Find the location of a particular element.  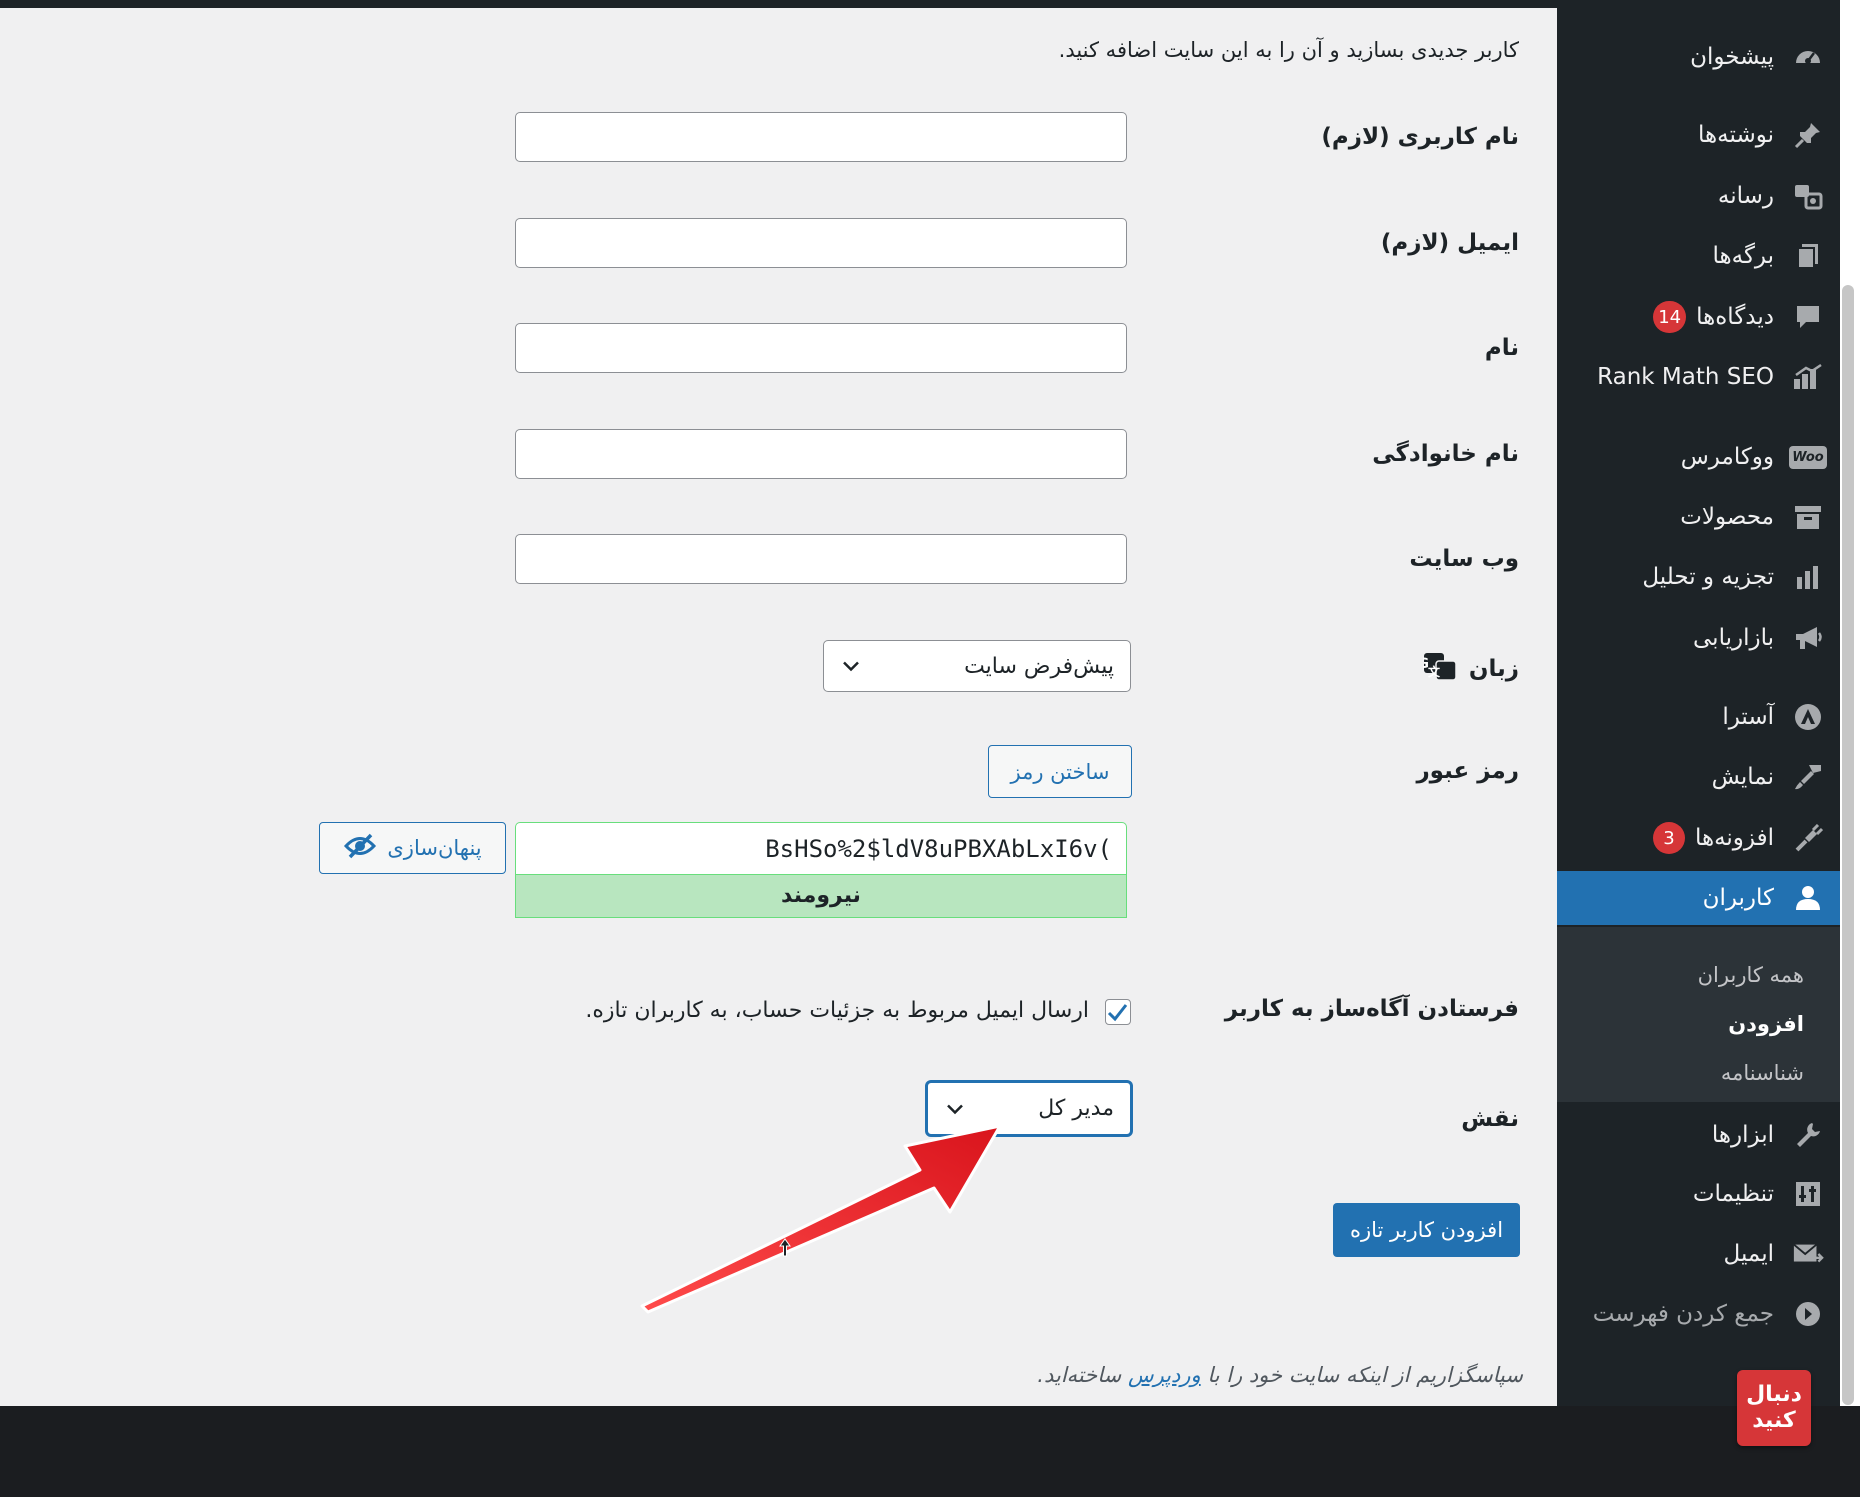

archive-icon is located at coordinates (1808, 517).